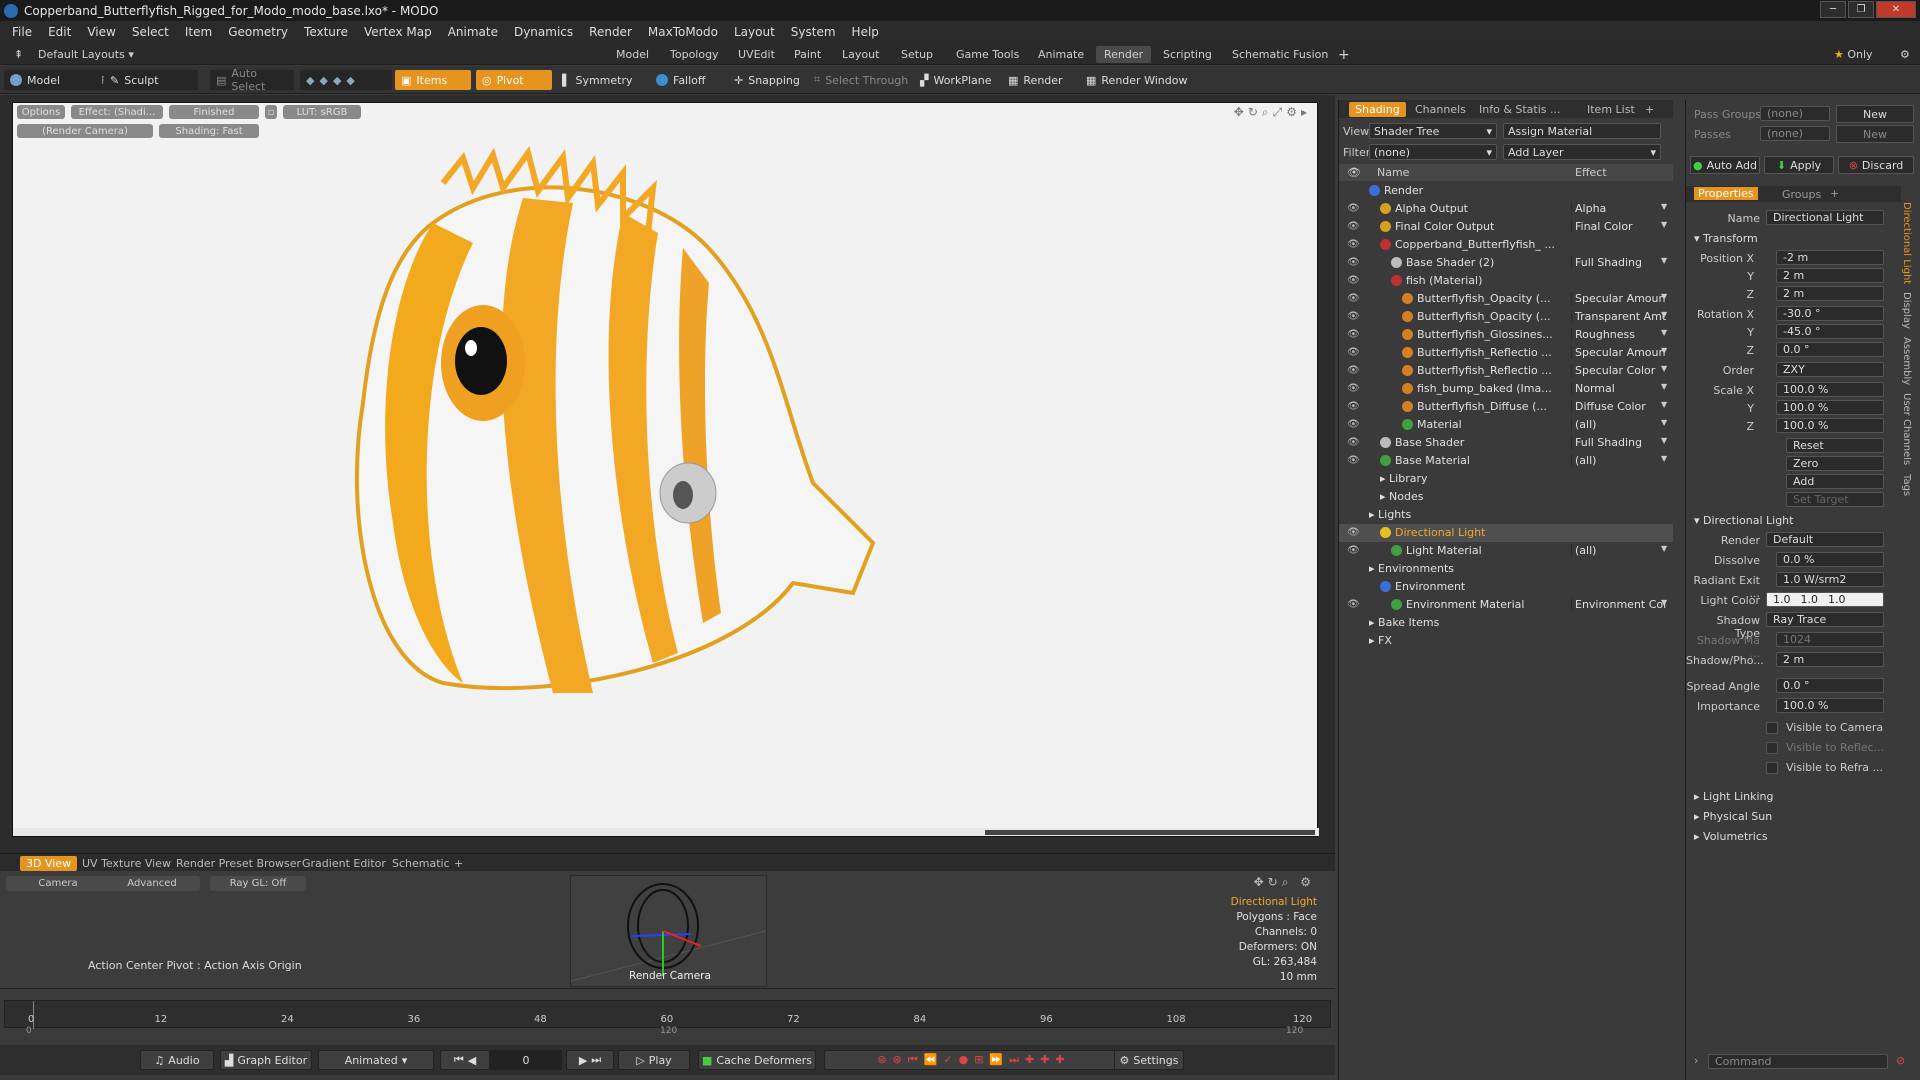  Describe the element at coordinates (1833, 9) in the screenshot. I see `minimize-button: ─` at that location.